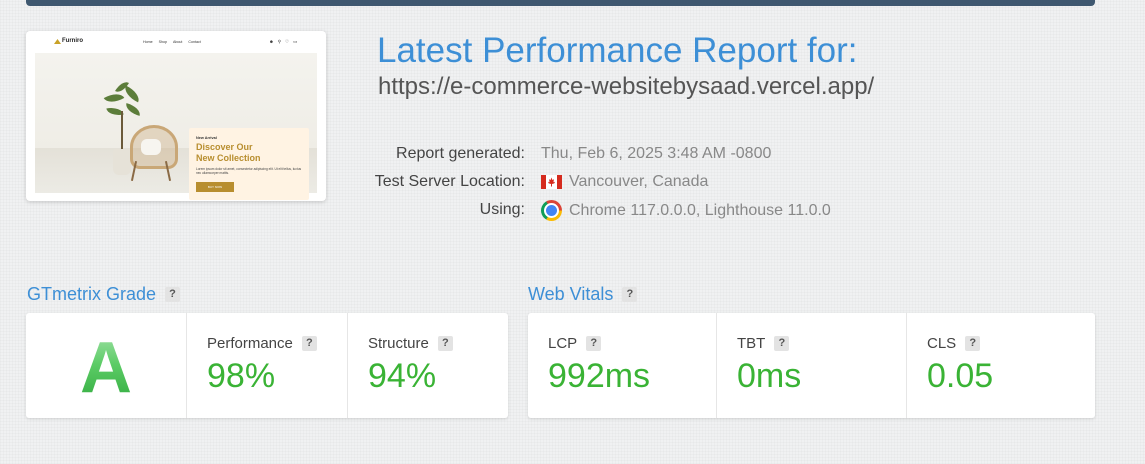 The width and height of the screenshot is (1145, 464). Describe the element at coordinates (460, 153) in the screenshot. I see `report-generated-label: Report generated:` at that location.